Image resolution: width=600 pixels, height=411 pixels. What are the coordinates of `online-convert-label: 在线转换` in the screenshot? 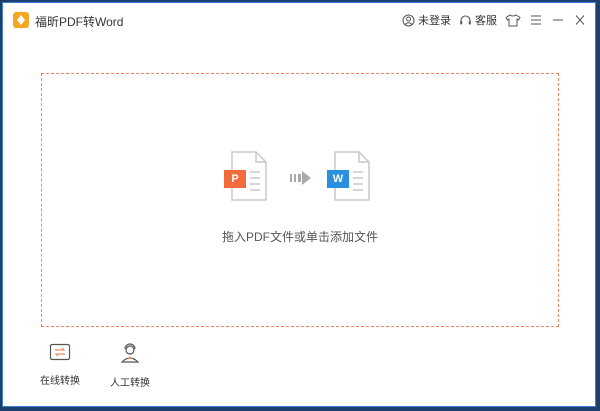 It's located at (60, 381).